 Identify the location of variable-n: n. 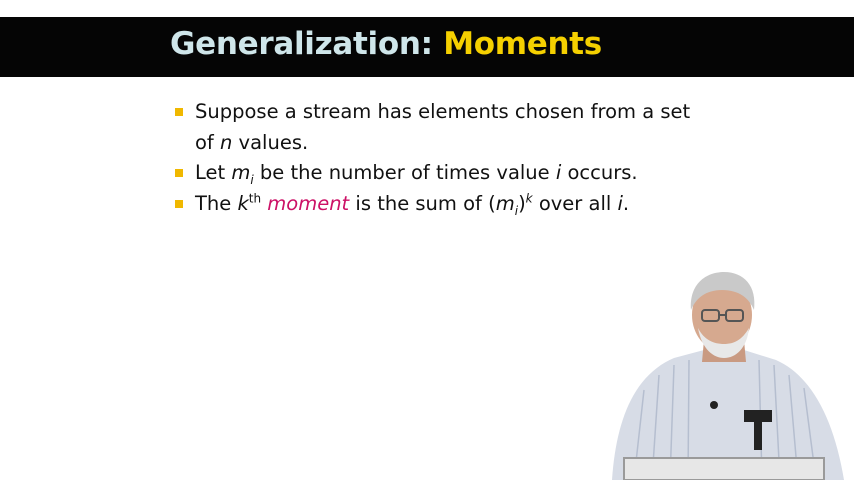
(226, 142).